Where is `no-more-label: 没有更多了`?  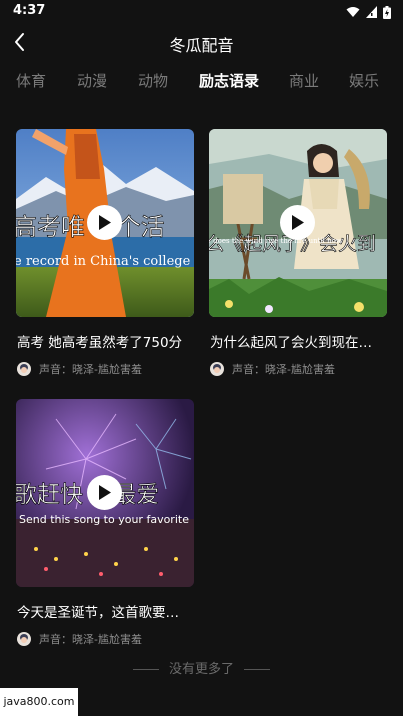
no-more-label: 没有更多了 is located at coordinates (201, 669).